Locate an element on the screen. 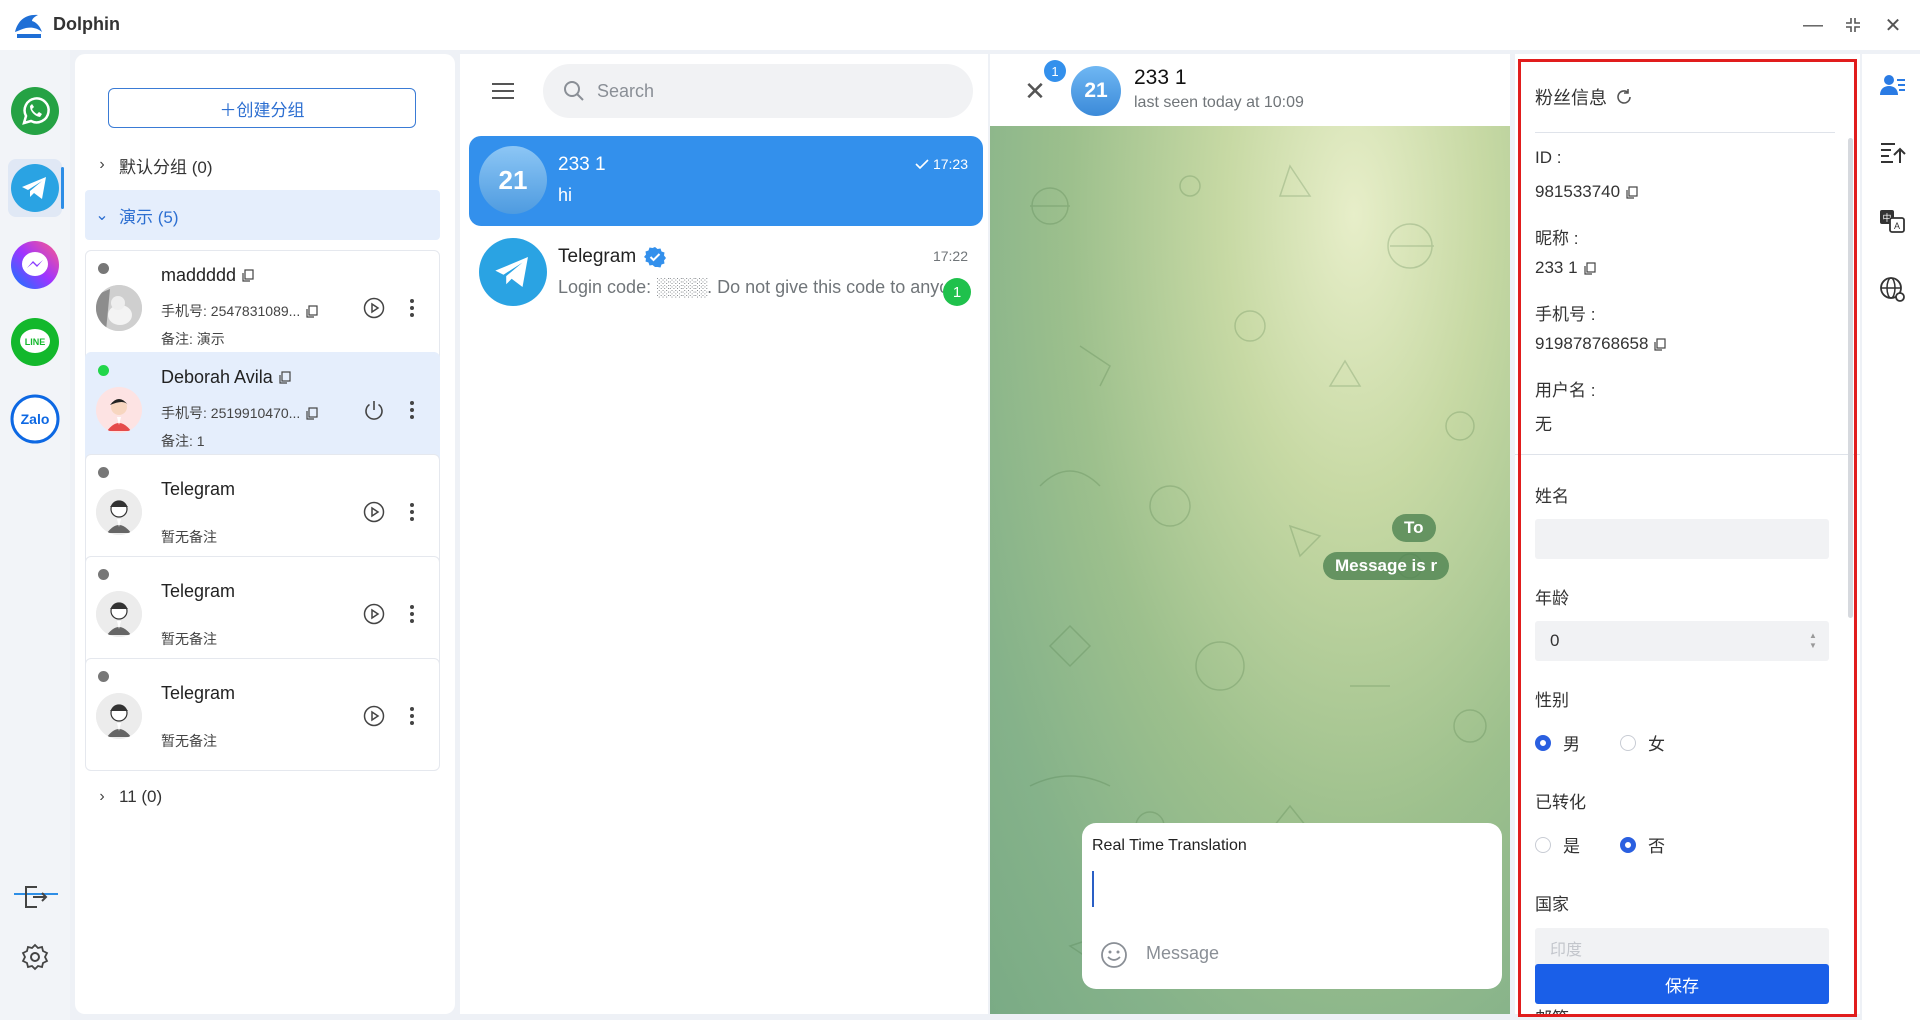 The height and width of the screenshot is (1020, 1920). account-note: 暂无备注 is located at coordinates (189, 537).